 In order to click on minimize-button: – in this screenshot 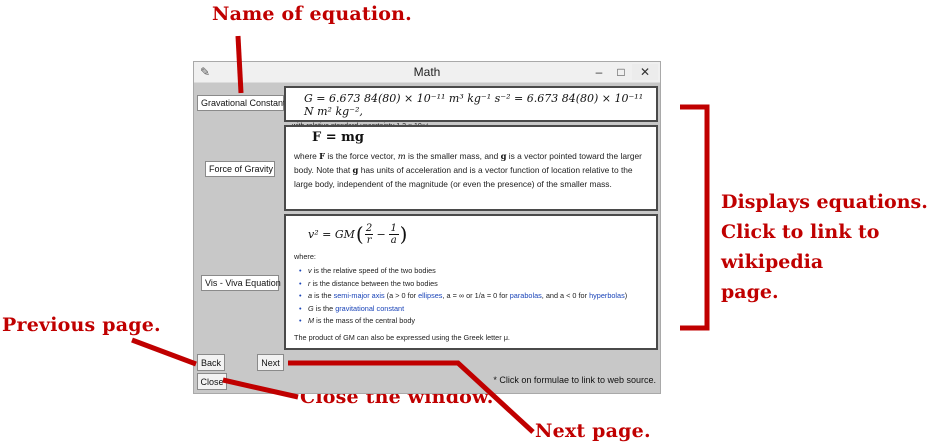, I will do `click(599, 72)`.